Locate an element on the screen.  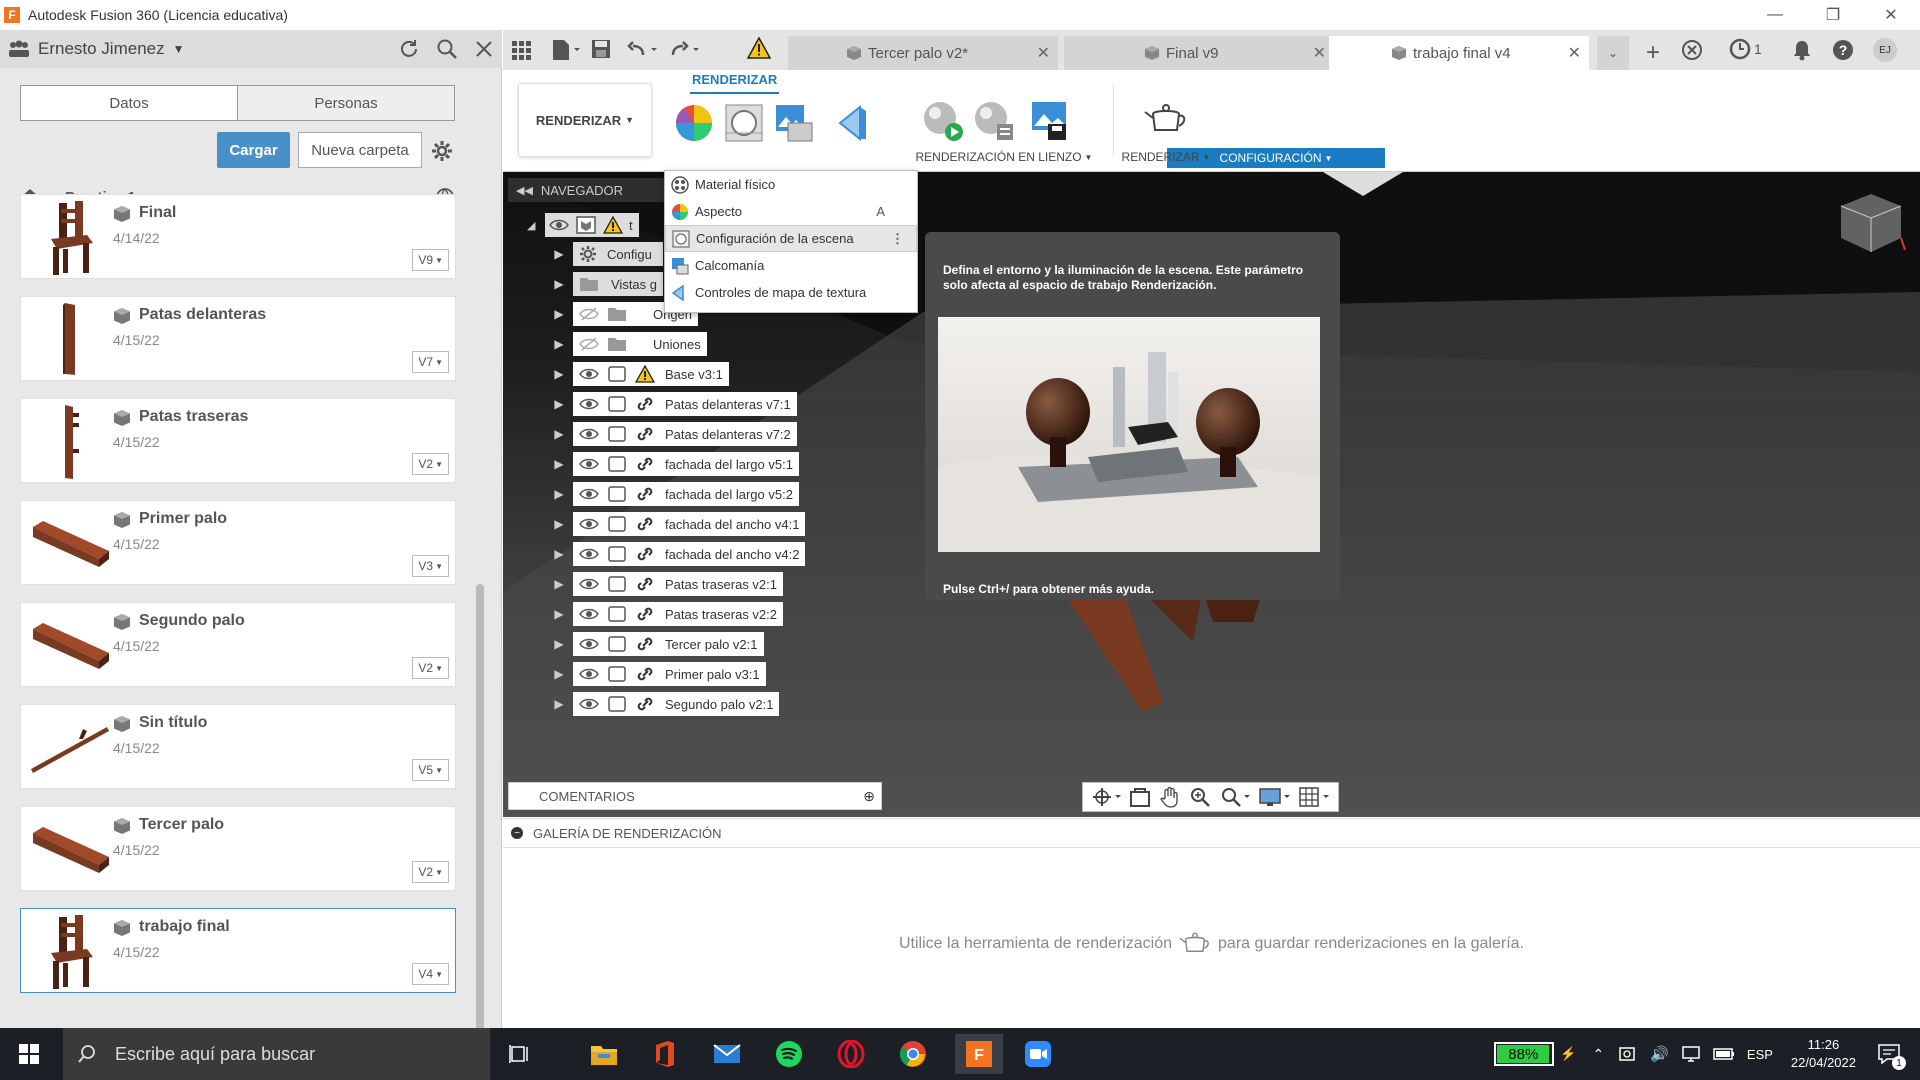
pan-hand-icon is located at coordinates (1170, 797).